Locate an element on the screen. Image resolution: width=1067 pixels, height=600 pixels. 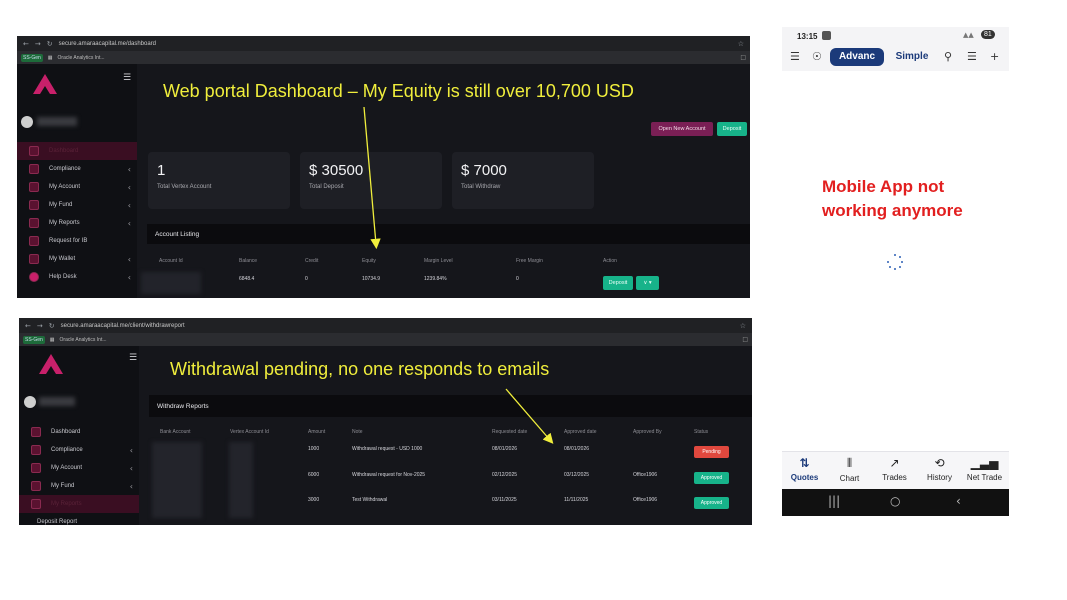
battery-icon: 81 is located at coordinates (988, 34).